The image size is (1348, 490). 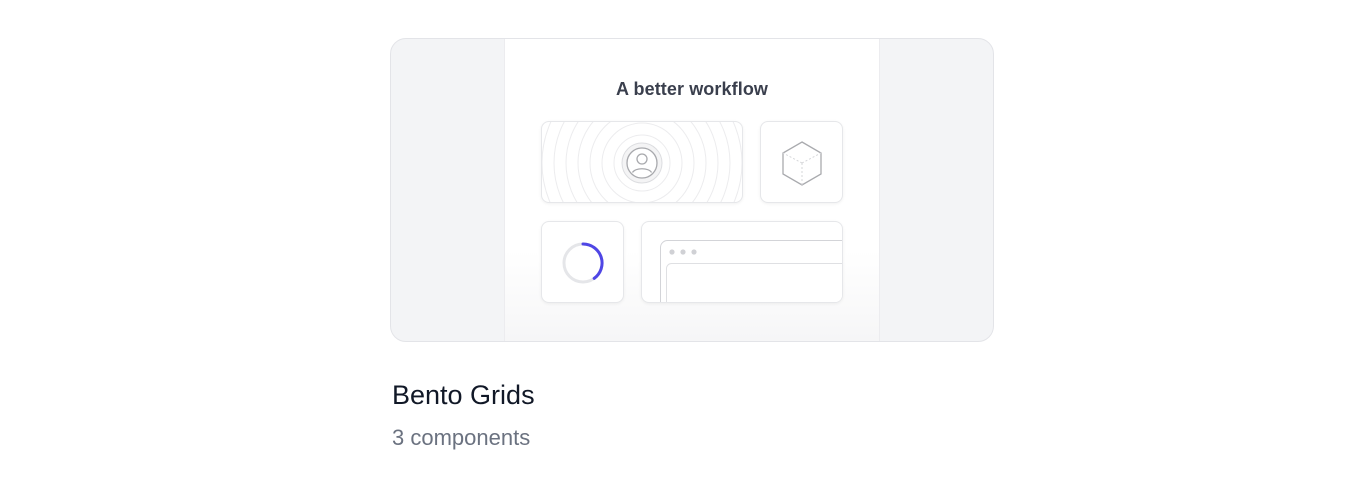 I want to click on cube-icon, so click(x=802, y=163).